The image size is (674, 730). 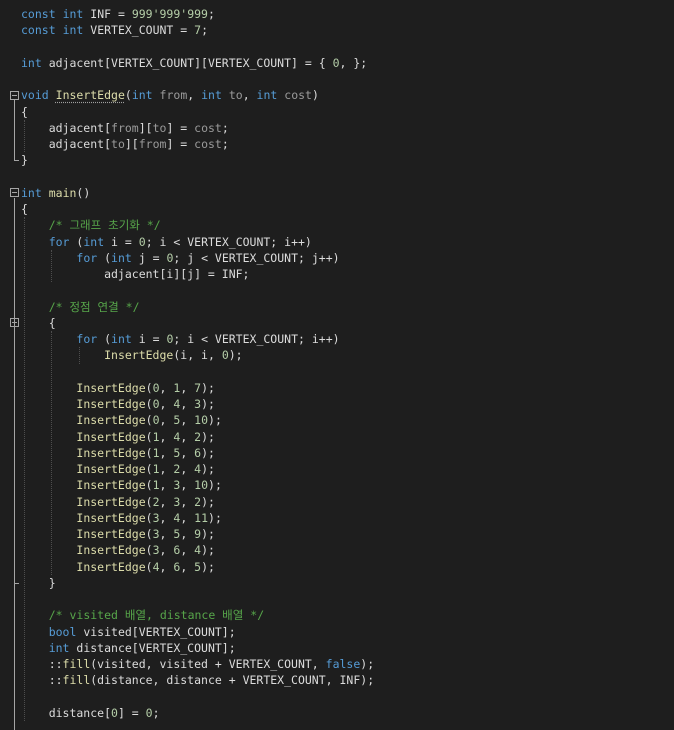 I want to click on code-line: InsertEdge(3, 4, 11);, so click(x=337, y=518).